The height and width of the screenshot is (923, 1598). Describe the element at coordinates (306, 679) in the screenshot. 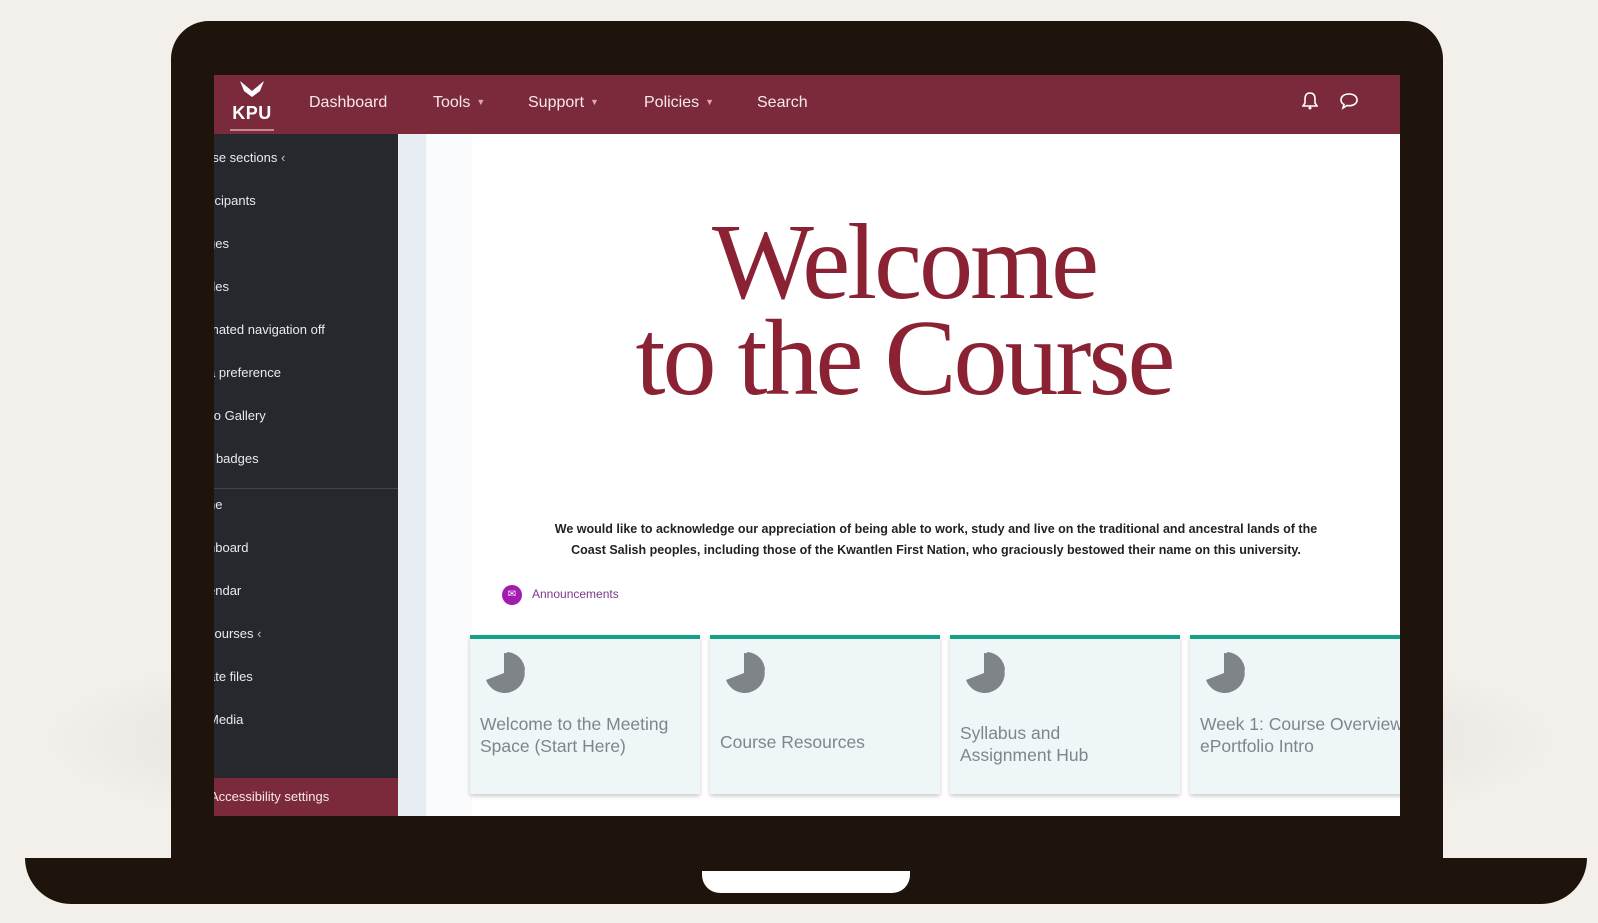

I see `sidebar-item-private-files: ate files` at that location.